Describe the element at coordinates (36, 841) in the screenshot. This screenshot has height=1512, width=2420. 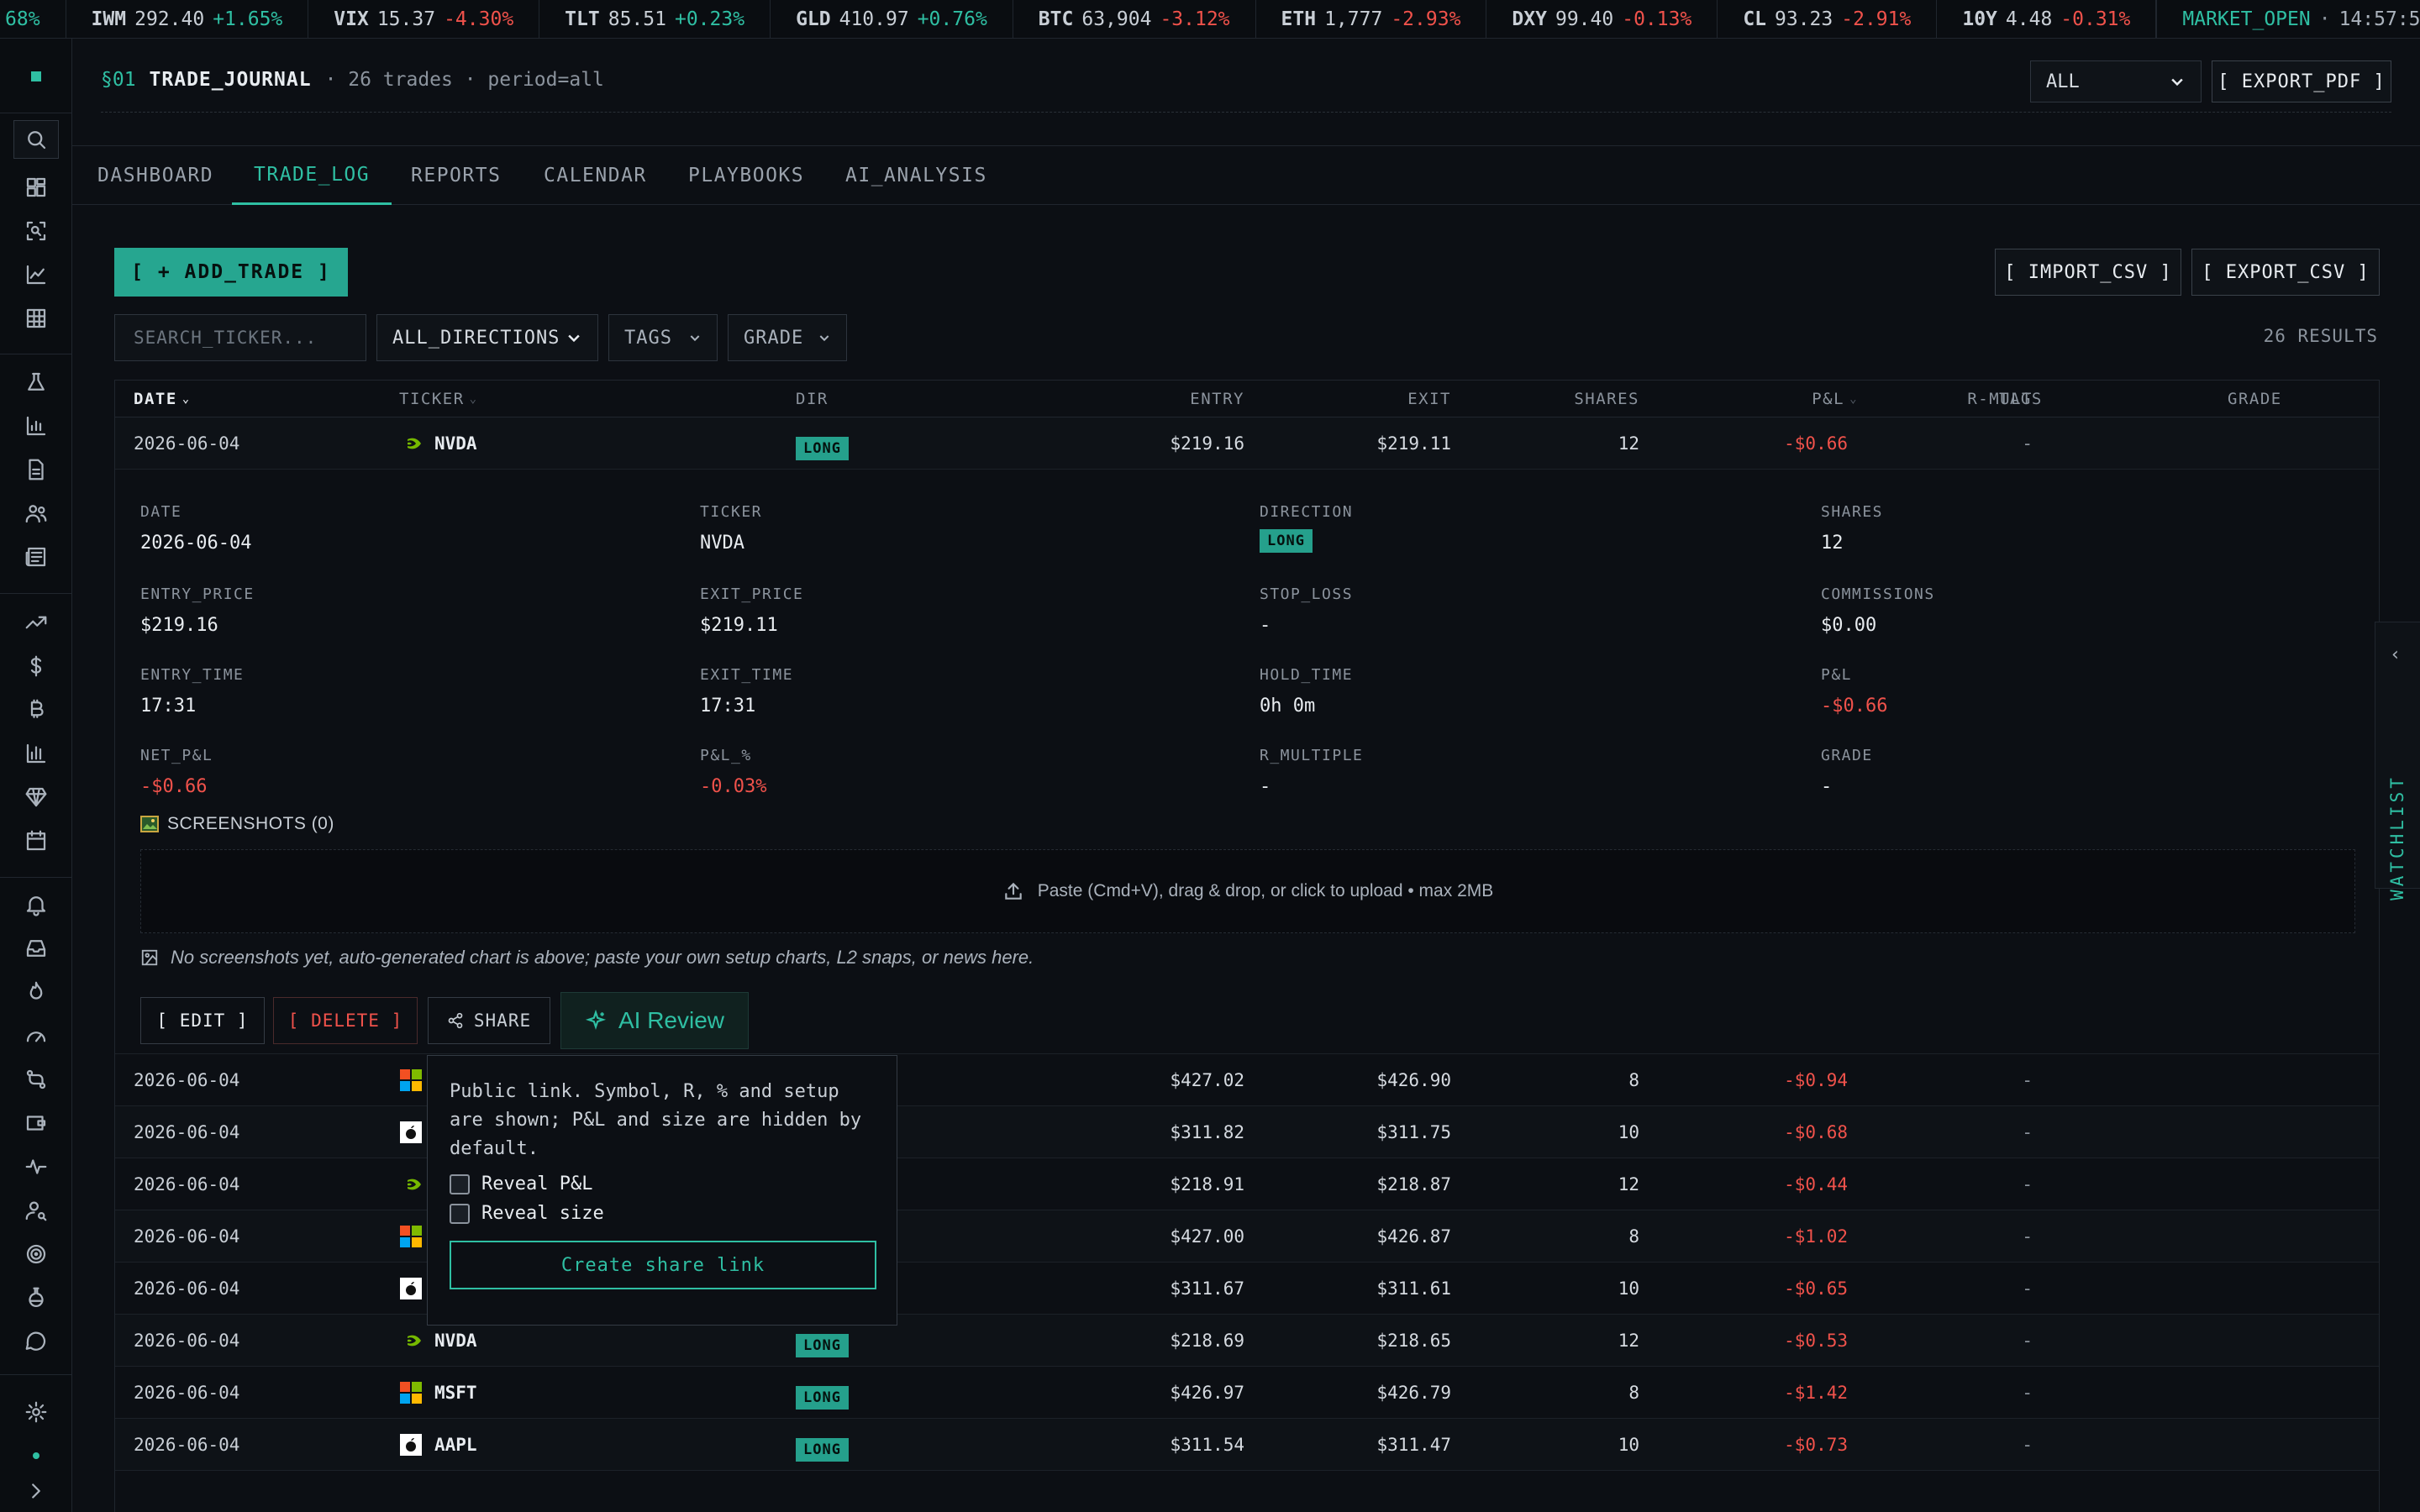
I see `calendar-icon` at that location.